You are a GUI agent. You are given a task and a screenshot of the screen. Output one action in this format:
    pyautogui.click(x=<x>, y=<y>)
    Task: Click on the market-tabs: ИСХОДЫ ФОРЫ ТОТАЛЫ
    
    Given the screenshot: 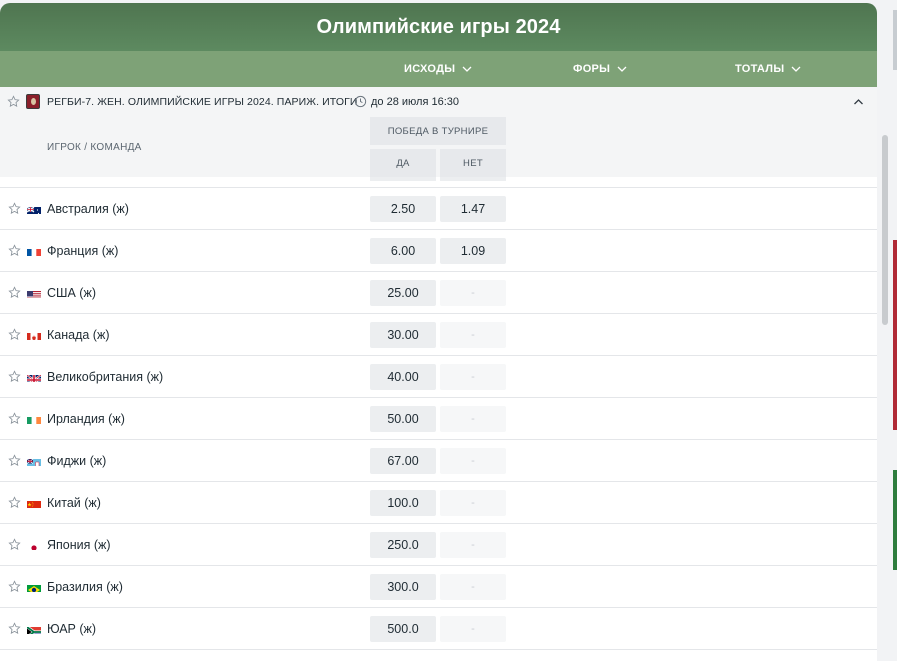 What is the action you would take?
    pyautogui.click(x=438, y=69)
    